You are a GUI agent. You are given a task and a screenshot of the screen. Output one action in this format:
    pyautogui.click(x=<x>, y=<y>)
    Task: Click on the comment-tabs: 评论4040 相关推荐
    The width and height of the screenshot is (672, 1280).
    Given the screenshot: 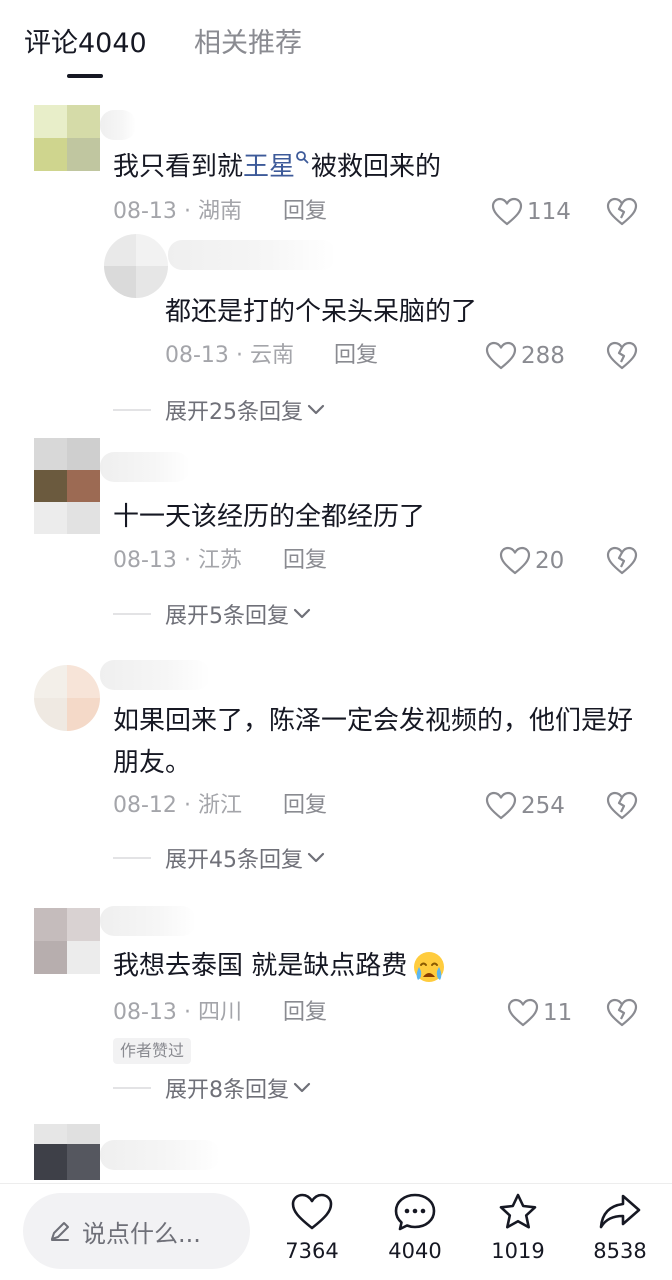 What is the action you would take?
    pyautogui.click(x=336, y=40)
    